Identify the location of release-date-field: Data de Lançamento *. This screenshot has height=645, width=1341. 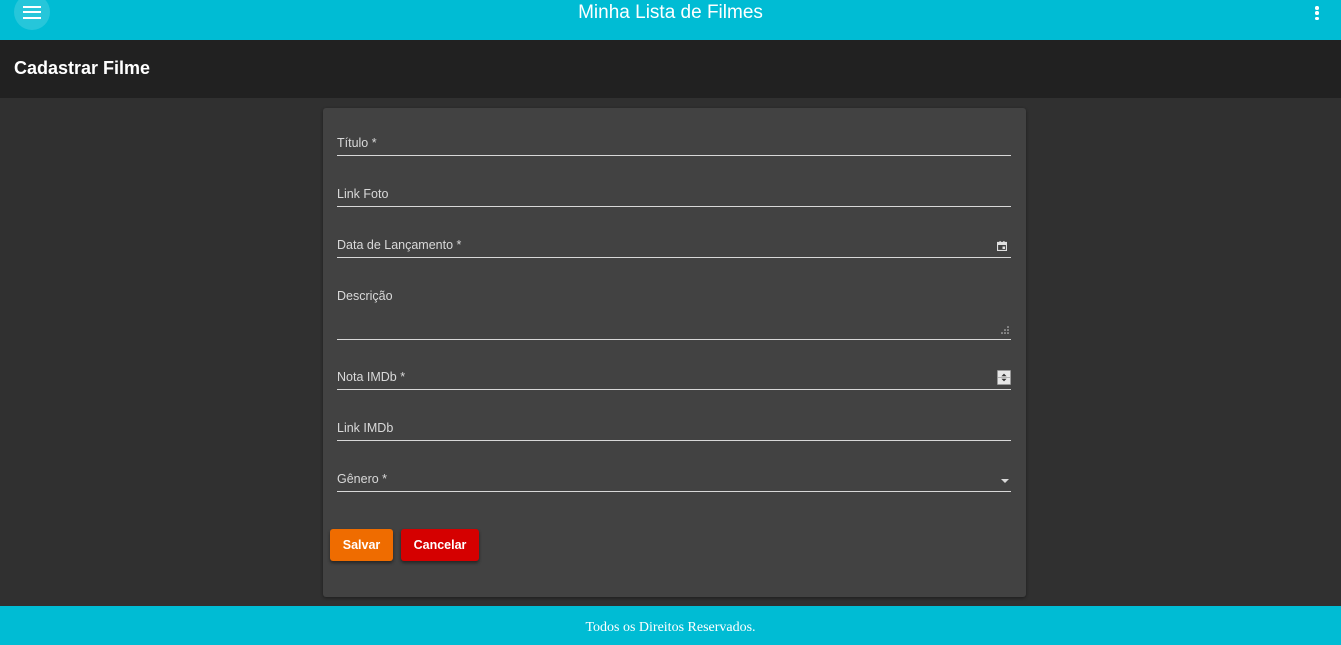
(674, 243).